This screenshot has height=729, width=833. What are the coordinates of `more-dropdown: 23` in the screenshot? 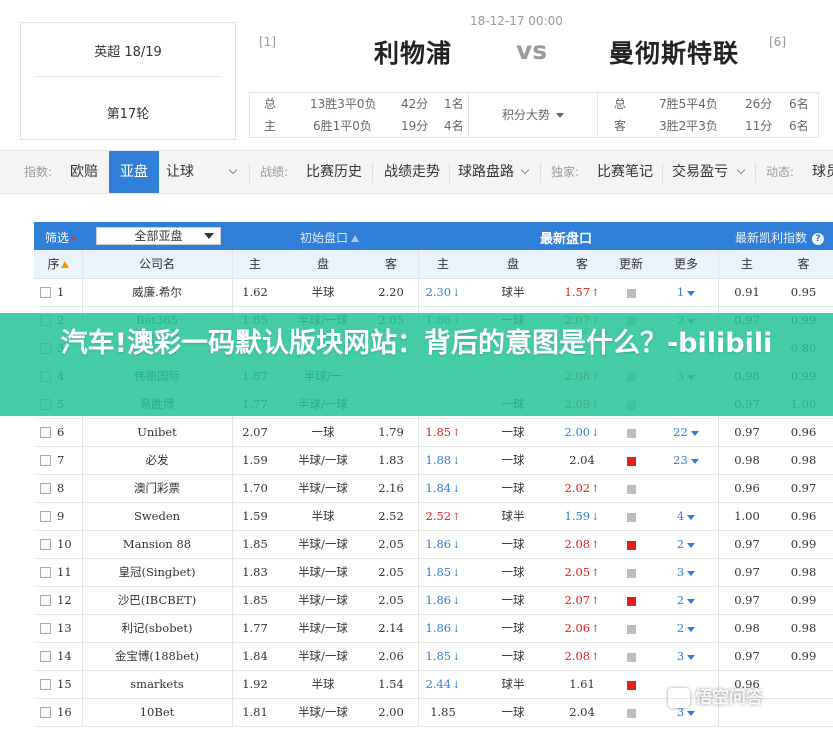 It's located at (686, 460).